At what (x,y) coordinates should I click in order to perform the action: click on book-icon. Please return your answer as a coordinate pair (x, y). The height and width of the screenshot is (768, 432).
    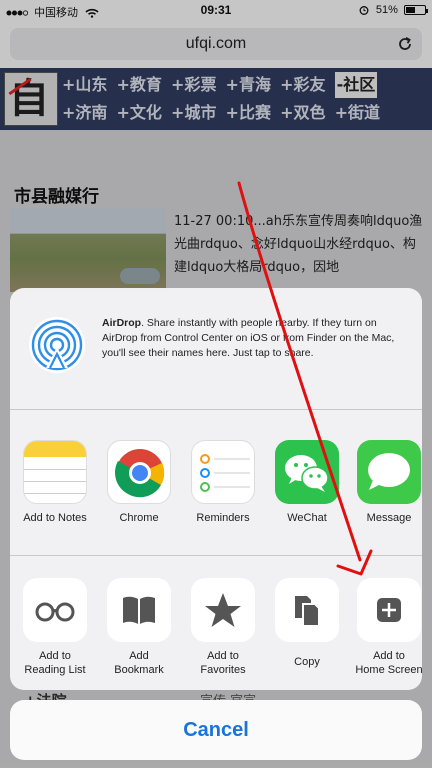
    Looking at the image, I should click on (139, 610).